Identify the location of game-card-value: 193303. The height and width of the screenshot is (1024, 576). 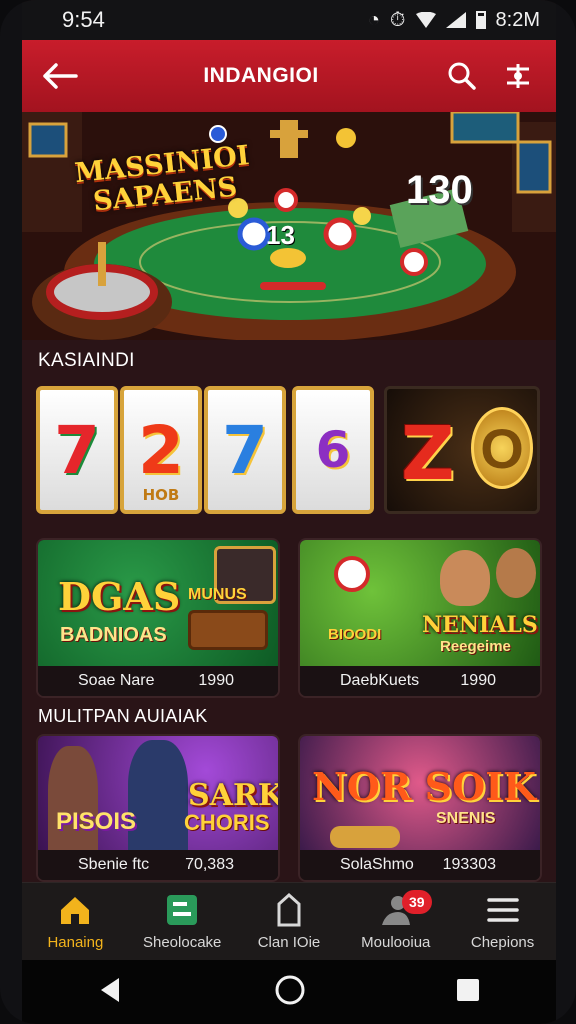
(469, 864).